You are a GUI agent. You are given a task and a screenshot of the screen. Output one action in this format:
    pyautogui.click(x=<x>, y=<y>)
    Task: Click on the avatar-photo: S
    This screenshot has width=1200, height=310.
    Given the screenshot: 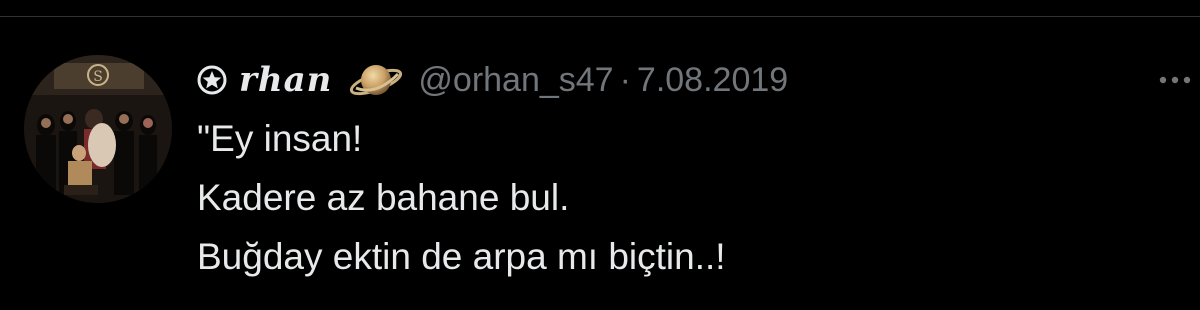 What is the action you would take?
    pyautogui.click(x=98, y=129)
    